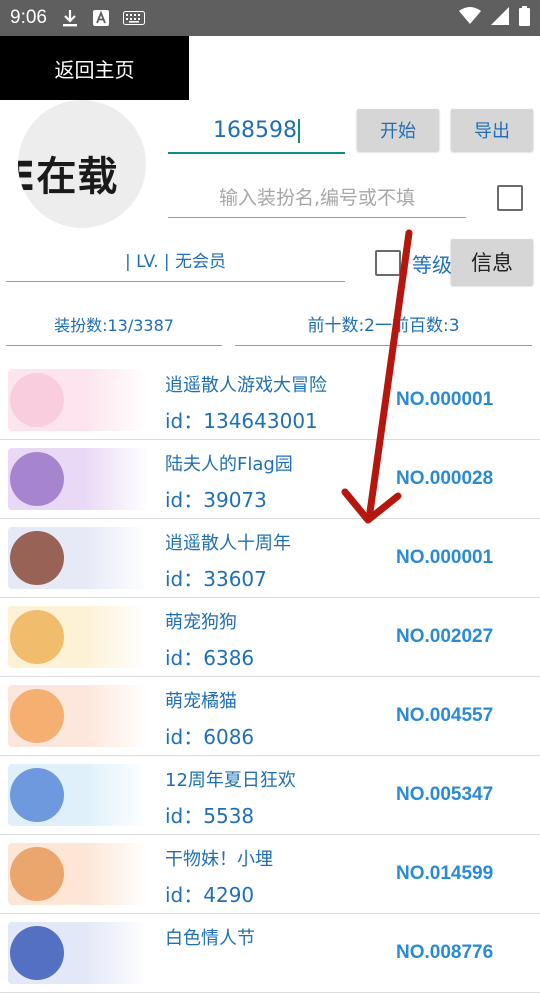 The height and width of the screenshot is (993, 540). I want to click on outfit-id: id：33607, so click(216, 579).